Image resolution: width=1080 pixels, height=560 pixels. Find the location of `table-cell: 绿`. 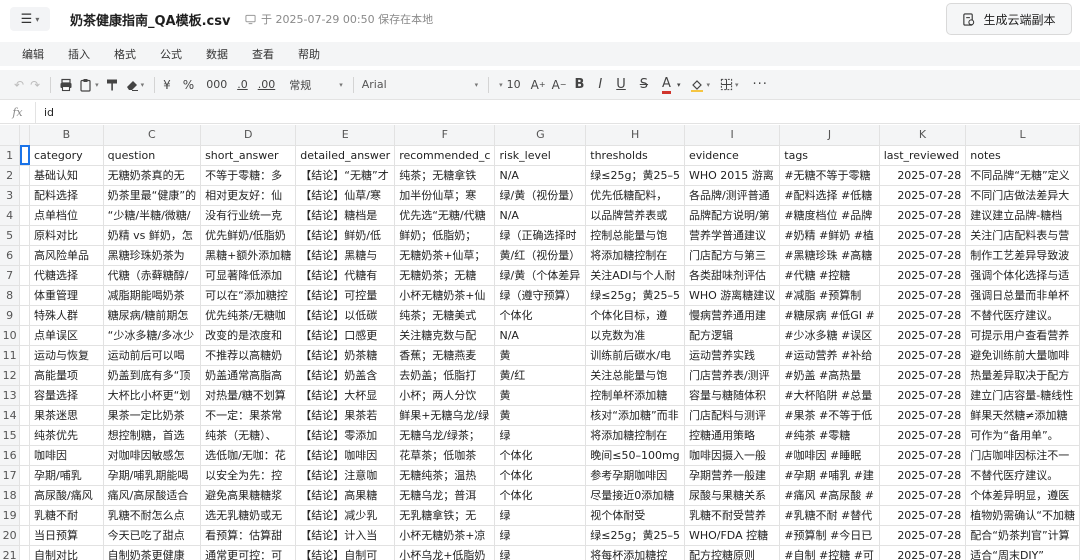

table-cell: 绿 is located at coordinates (540, 552).